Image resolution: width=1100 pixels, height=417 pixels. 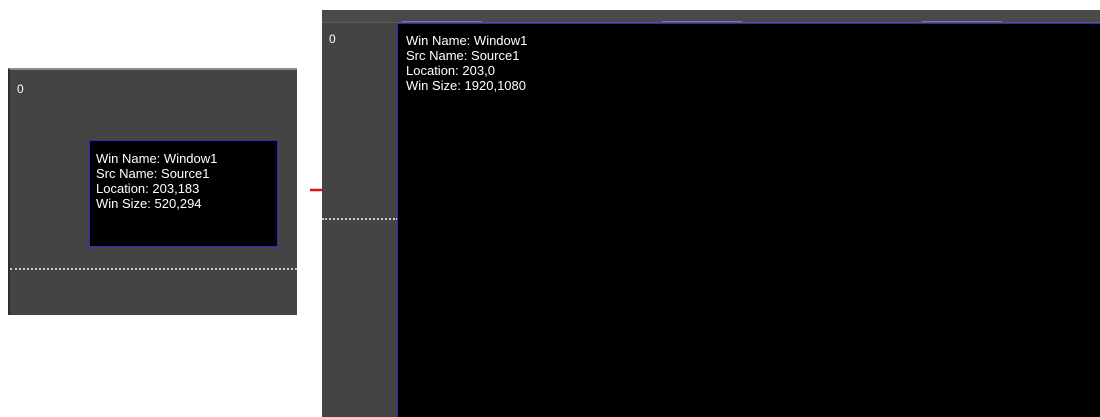 I want to click on win-size-row: Win Size: 520,294, so click(x=156, y=203).